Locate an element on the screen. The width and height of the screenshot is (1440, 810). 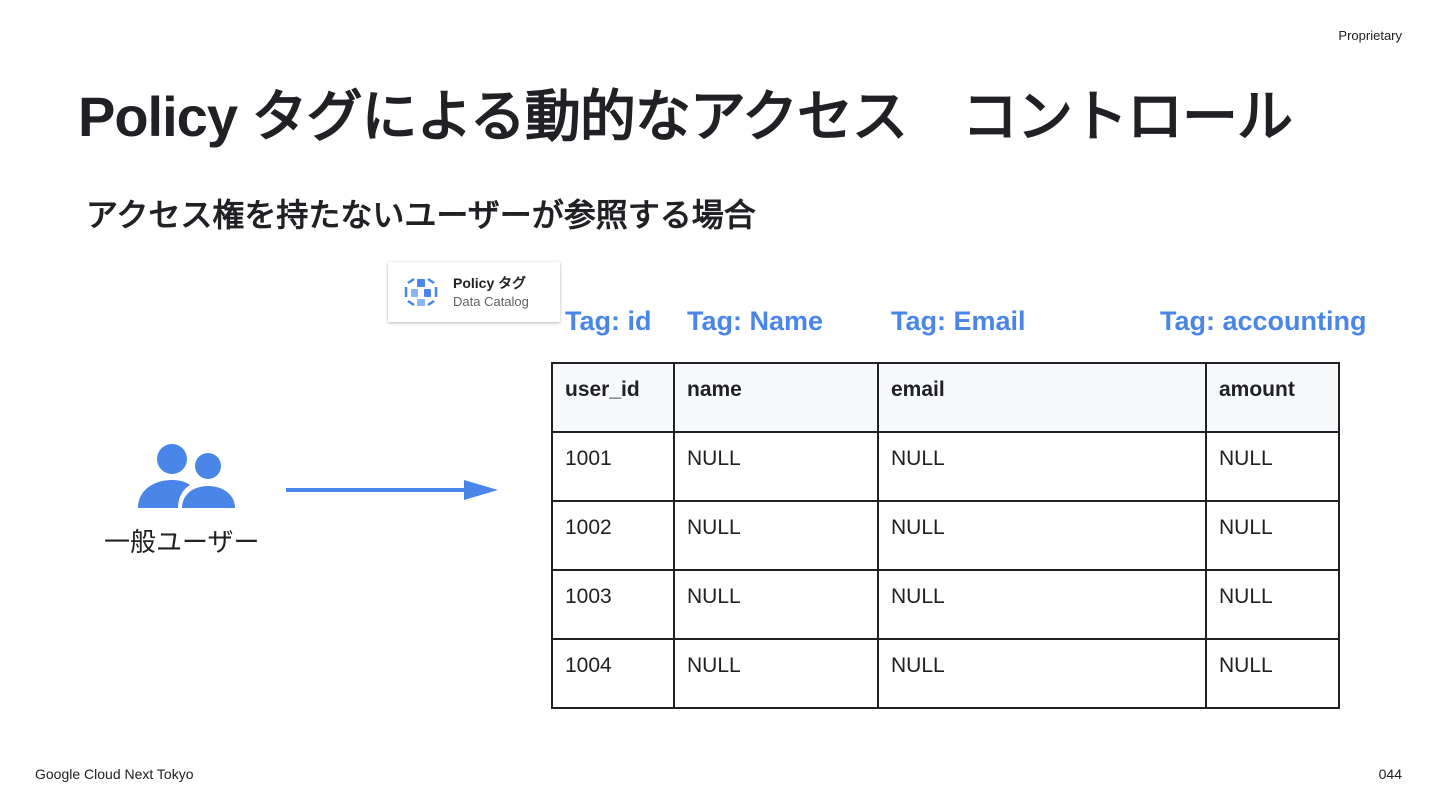
group-users-icon is located at coordinates (186, 476).